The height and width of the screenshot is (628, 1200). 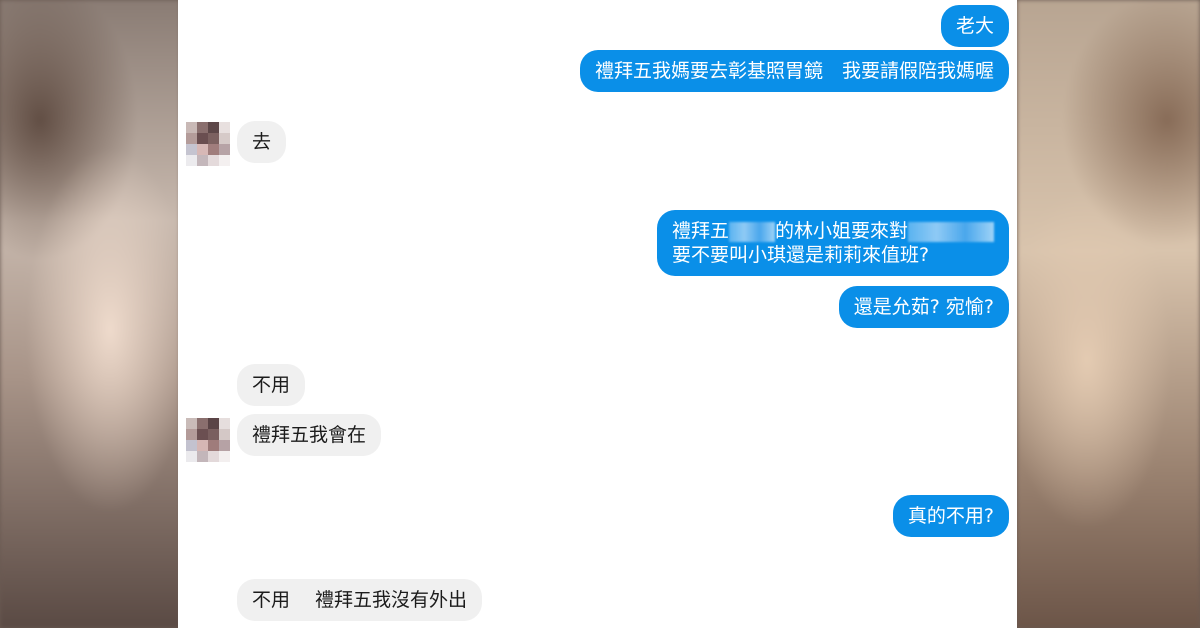 I want to click on message-text: 禮拜五, so click(x=700, y=231).